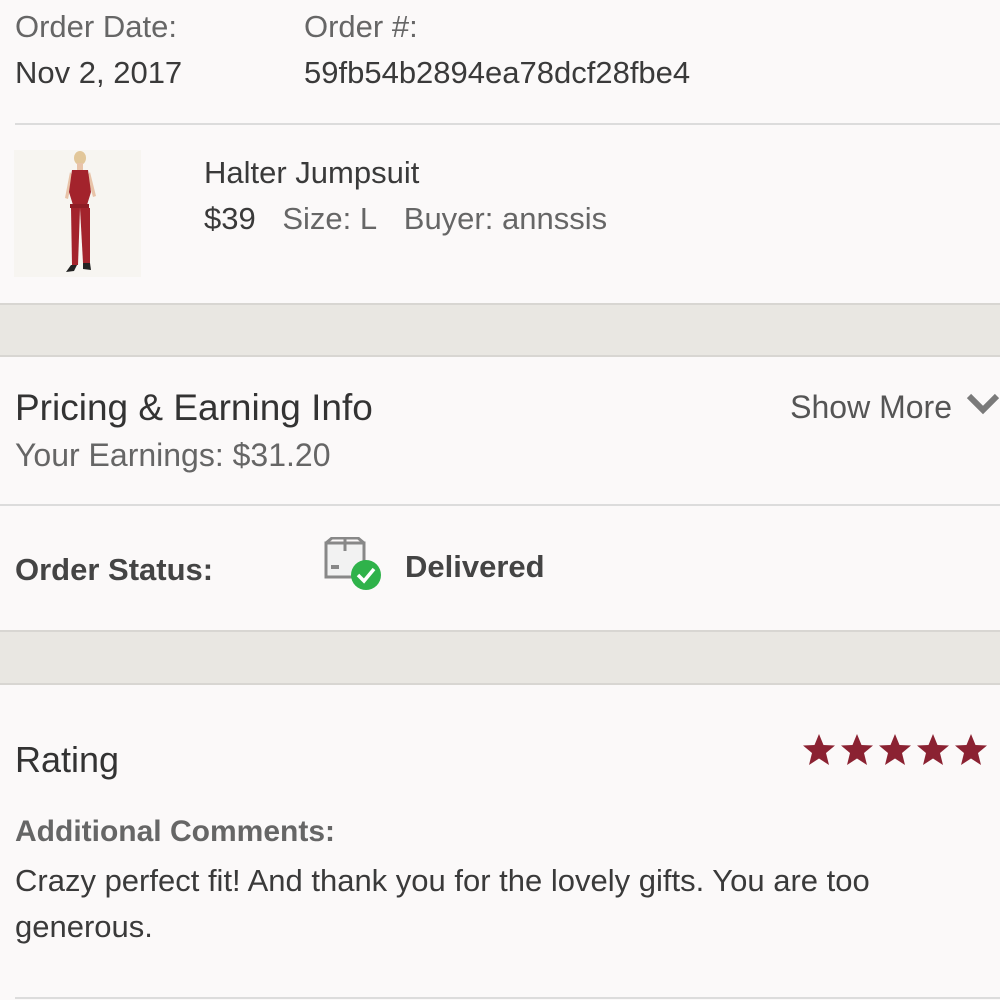 The width and height of the screenshot is (1000, 1000). Describe the element at coordinates (194, 407) in the screenshot. I see `pricing-title: Pricing & Earning Info` at that location.